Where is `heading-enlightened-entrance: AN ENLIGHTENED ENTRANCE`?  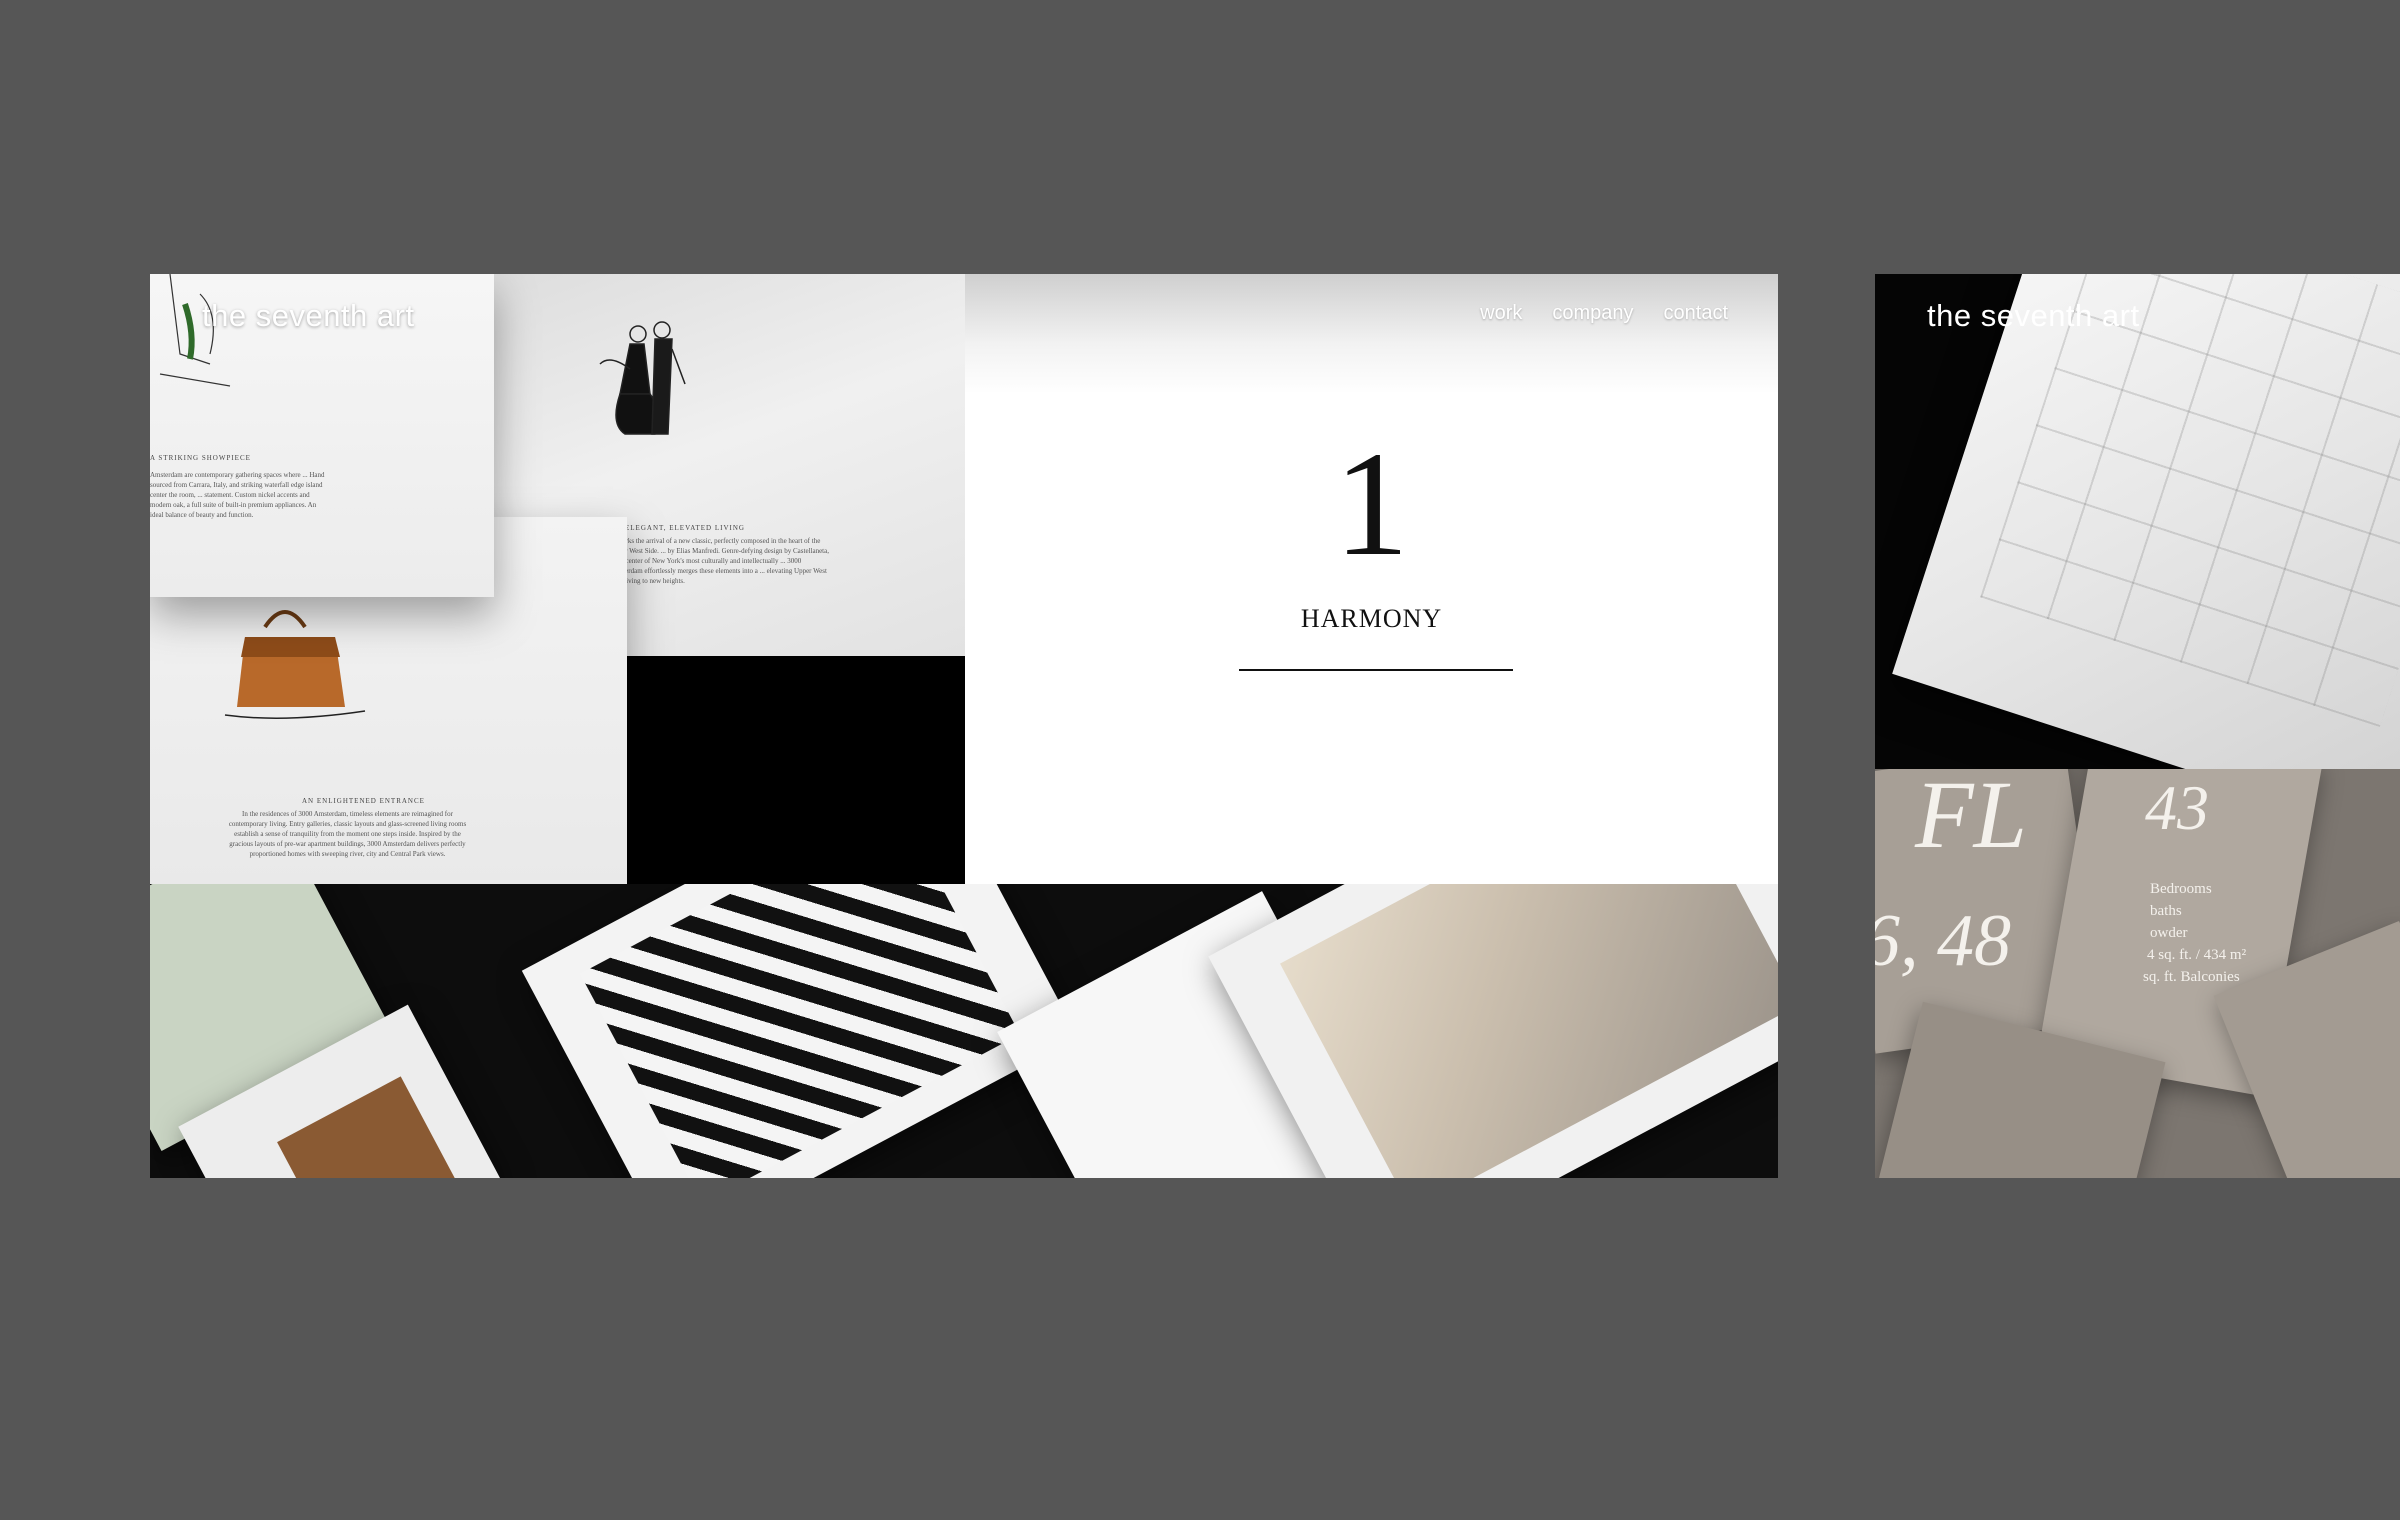 heading-enlightened-entrance: AN ENLIGHTENED ENTRANCE is located at coordinates (363, 801).